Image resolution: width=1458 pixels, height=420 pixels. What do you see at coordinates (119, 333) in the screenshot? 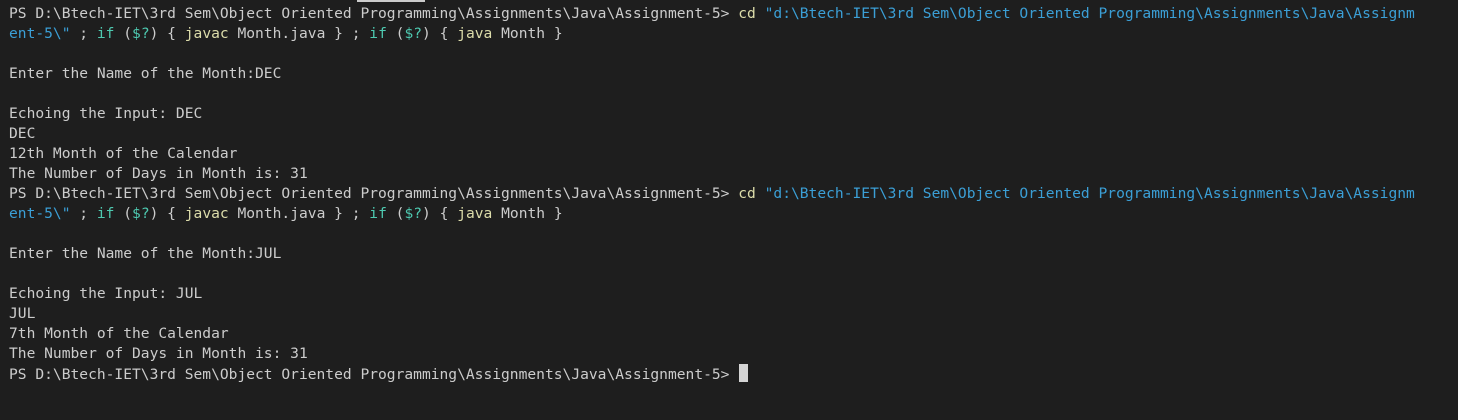
I see `month-position-line: 7th Month of the Calendar` at bounding box center [119, 333].